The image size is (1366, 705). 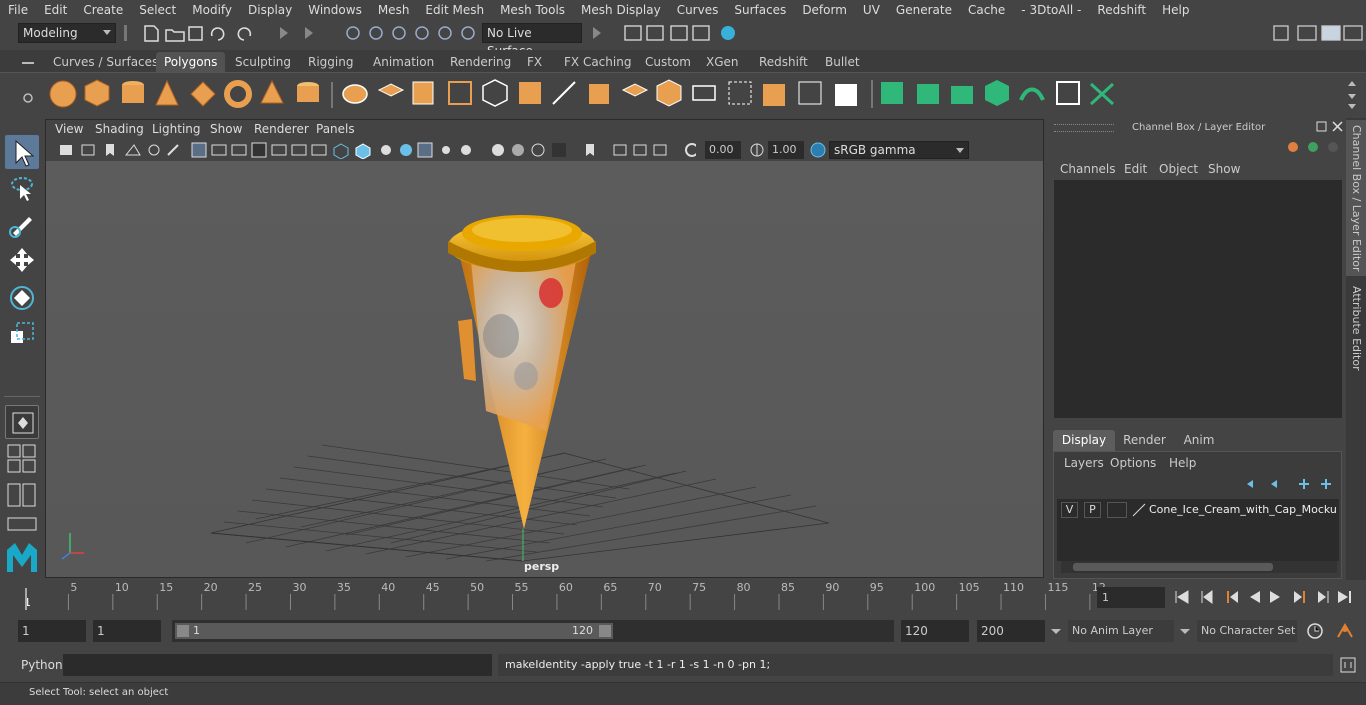 I want to click on vp-menu-lighting: Lighting, so click(x=176, y=129).